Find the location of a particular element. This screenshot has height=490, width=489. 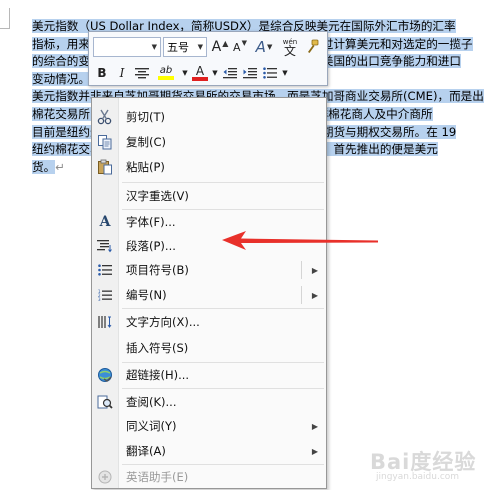

center-align-button is located at coordinates (142, 73).